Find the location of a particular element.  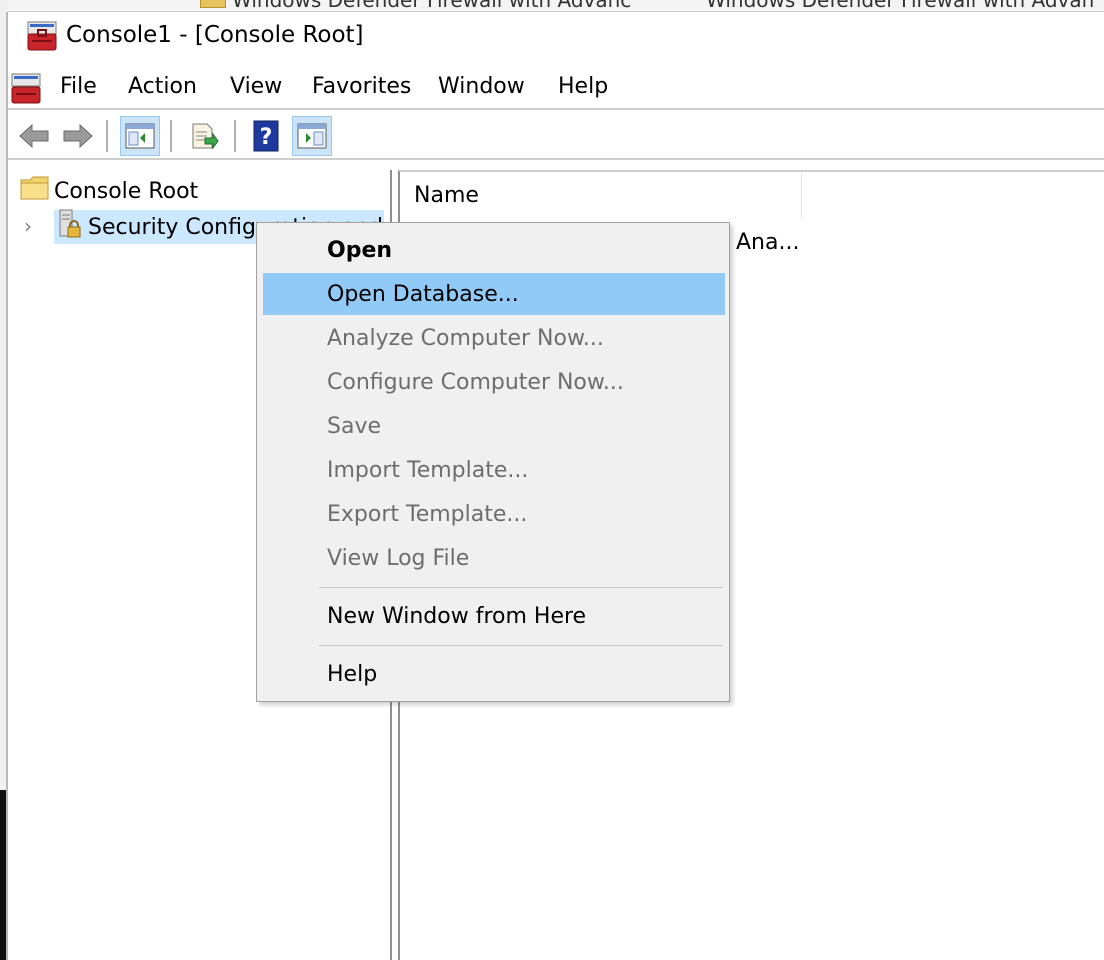

background-tab-1: Windows Defender Firewall with Advanc is located at coordinates (432, 6).